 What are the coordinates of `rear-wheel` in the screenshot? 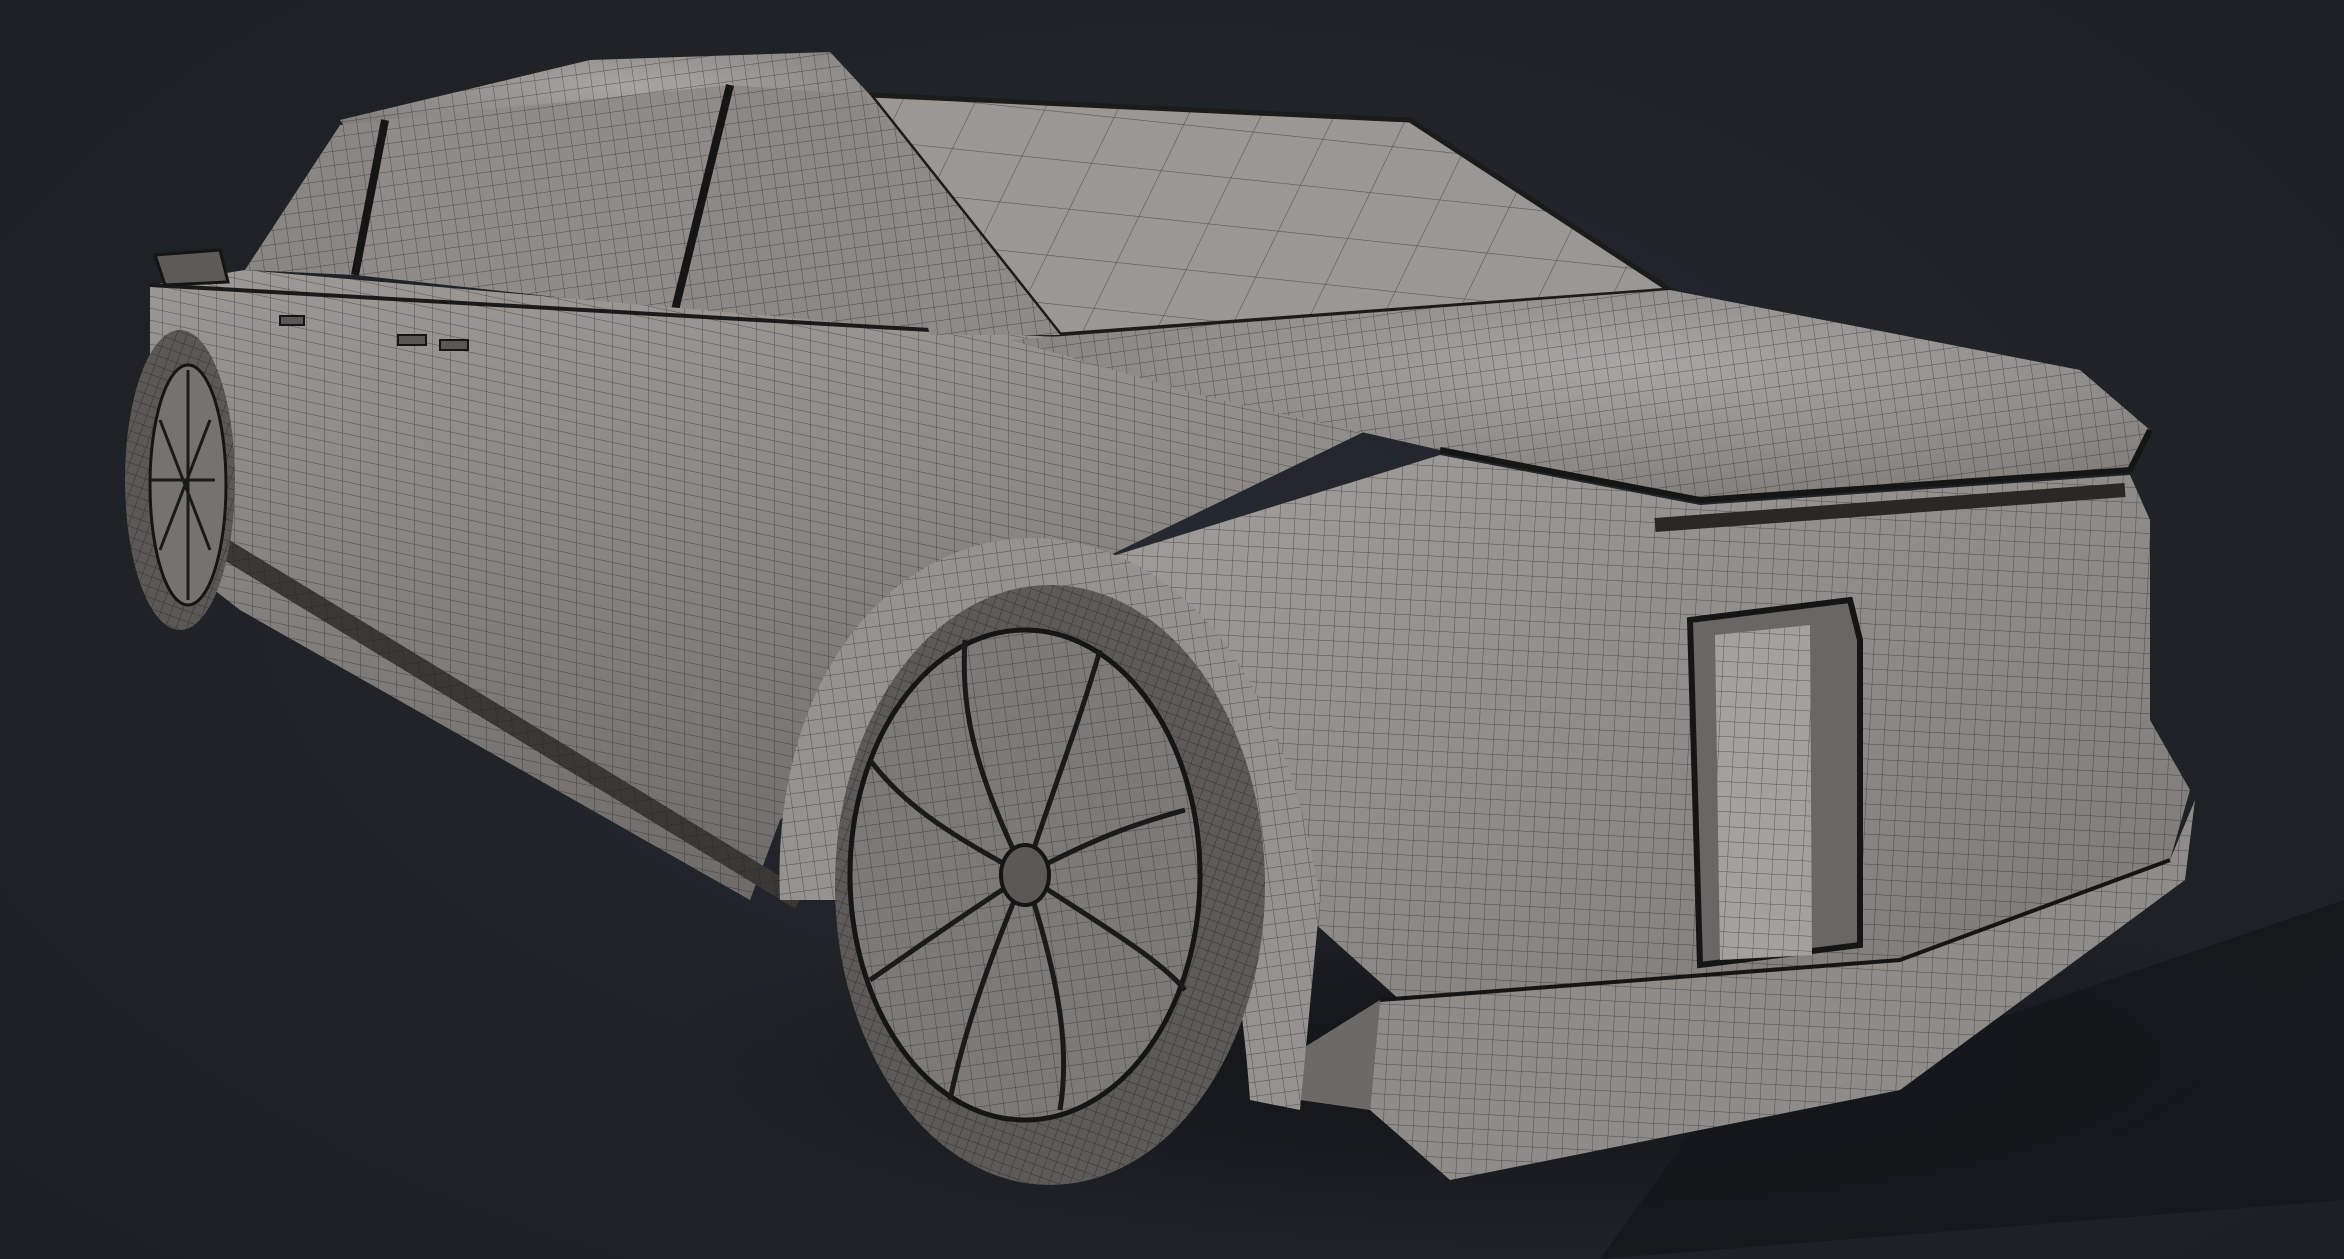 It's located at (1050, 885).